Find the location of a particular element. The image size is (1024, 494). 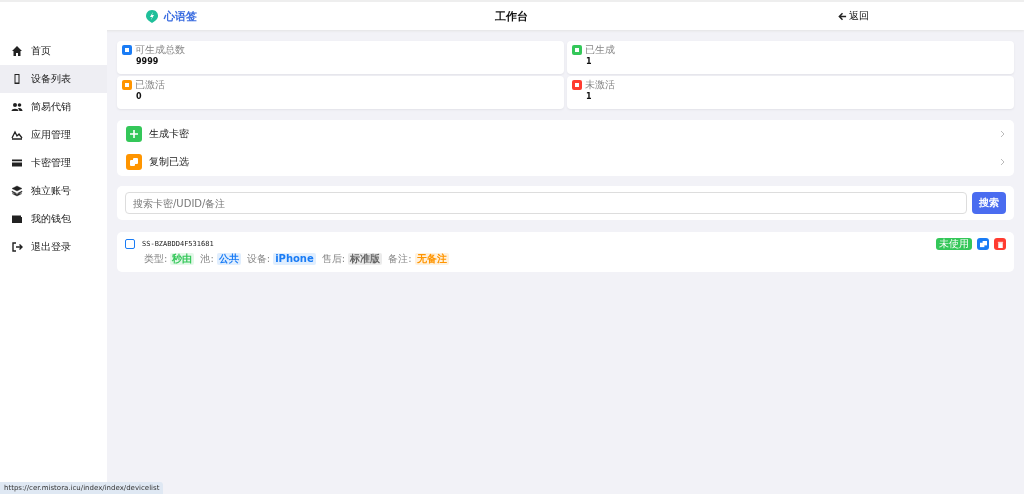

copy-button is located at coordinates (983, 244).